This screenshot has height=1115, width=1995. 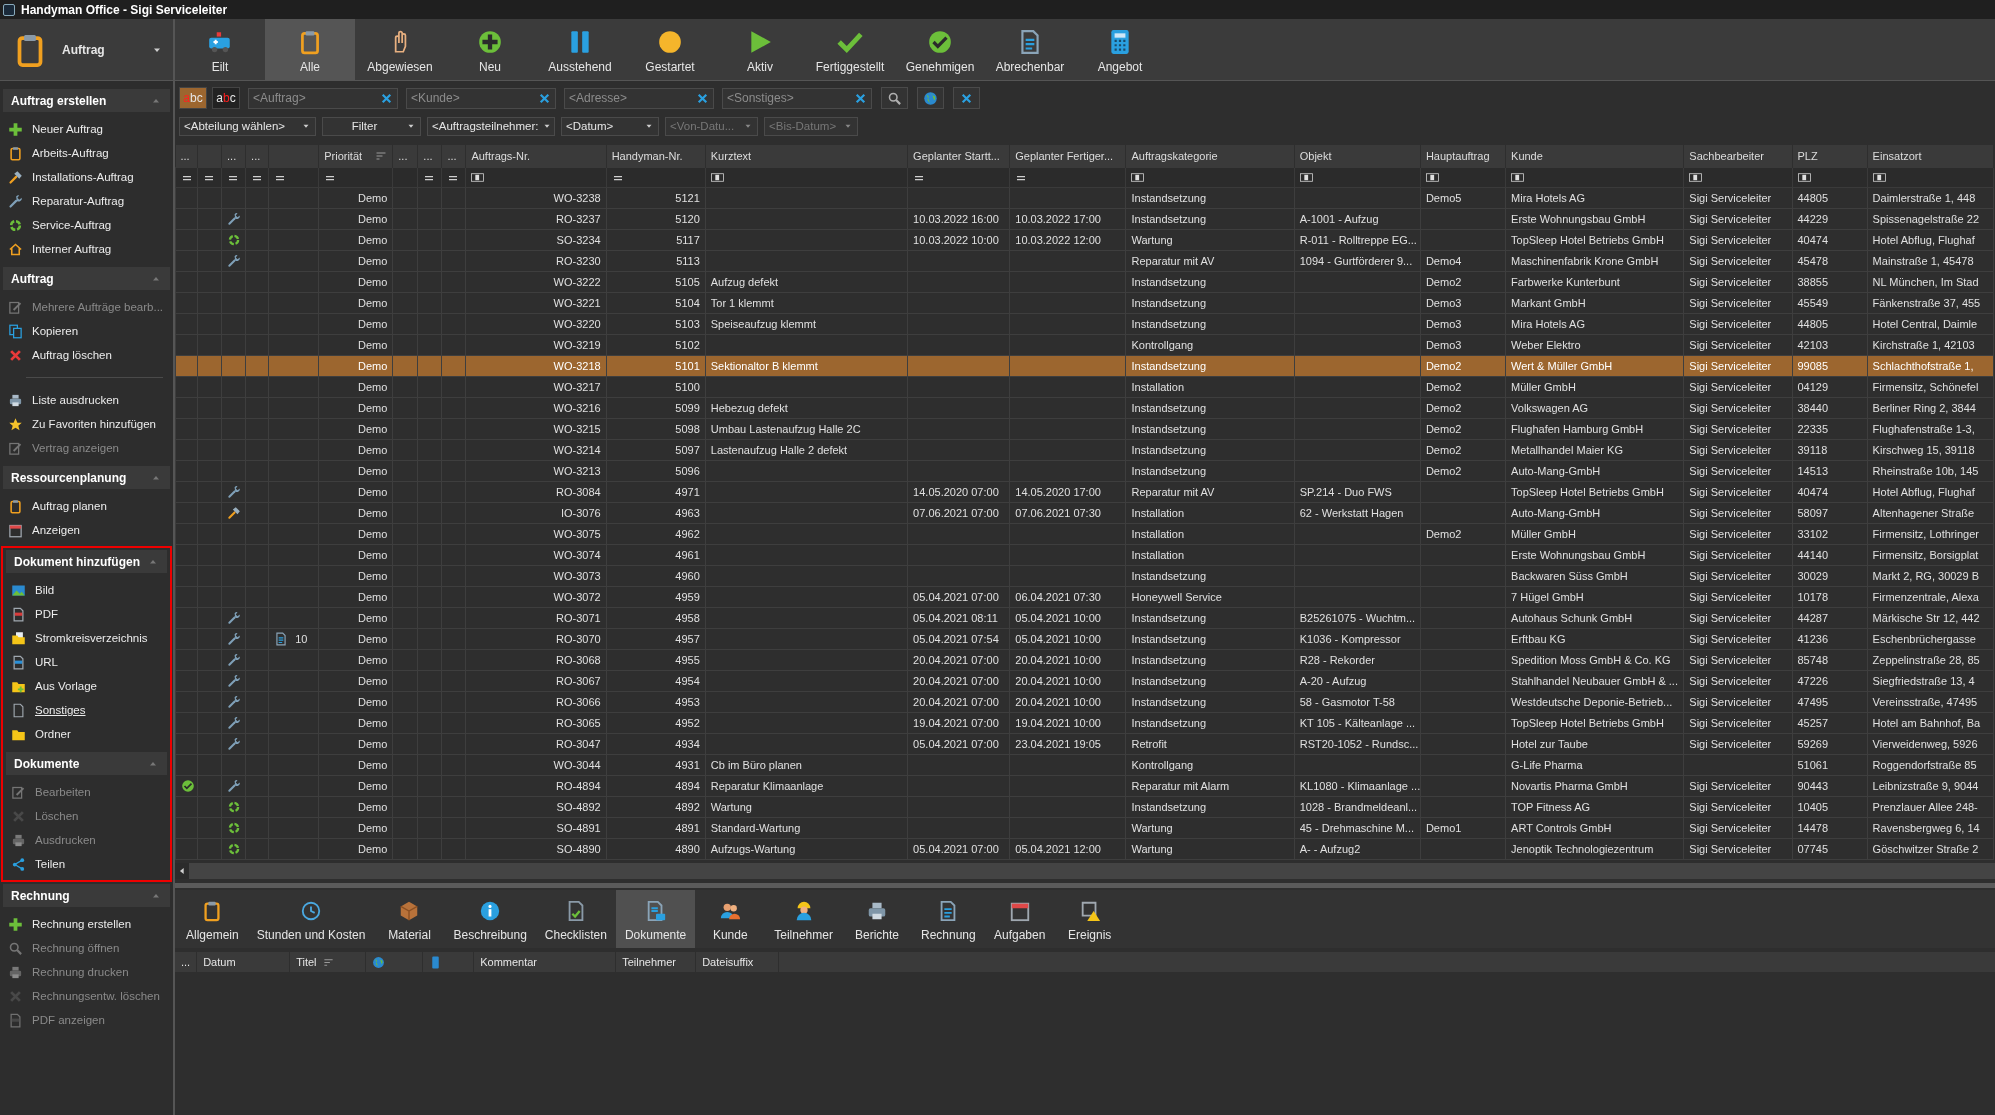 I want to click on detail-tab: Checklisten, so click(x=575, y=919).